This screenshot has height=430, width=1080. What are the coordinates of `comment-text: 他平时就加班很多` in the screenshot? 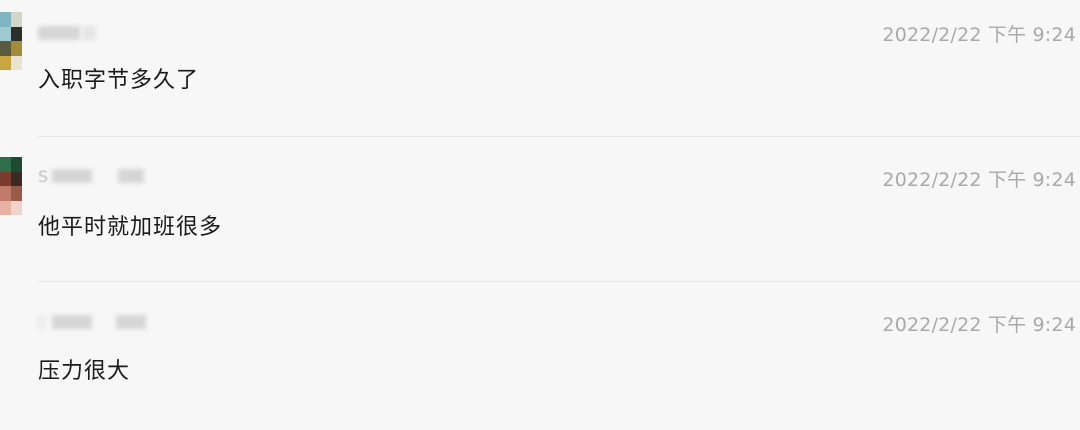 It's located at (130, 227).